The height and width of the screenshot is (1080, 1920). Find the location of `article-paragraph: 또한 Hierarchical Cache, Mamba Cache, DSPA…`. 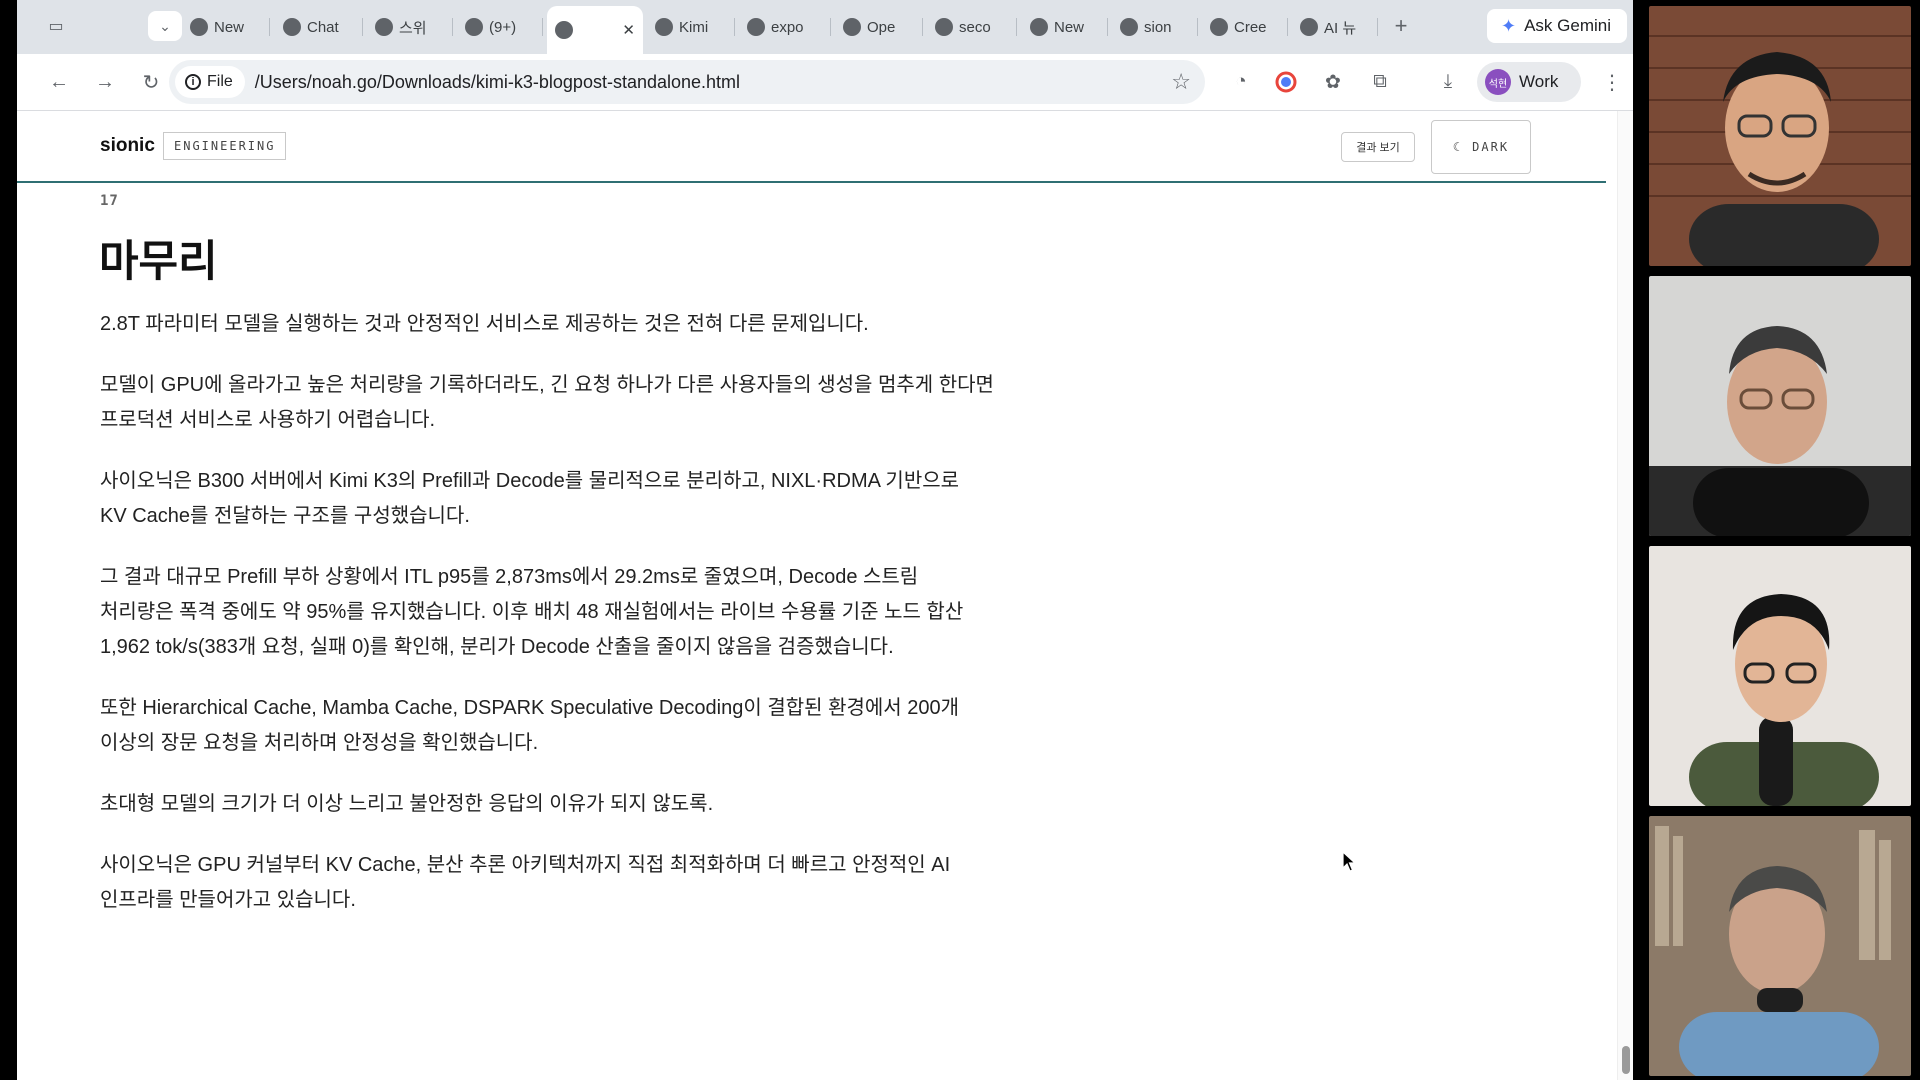

article-paragraph: 또한 Hierarchical Cache, Mamba Cache, DSPA… is located at coordinates (565, 726).